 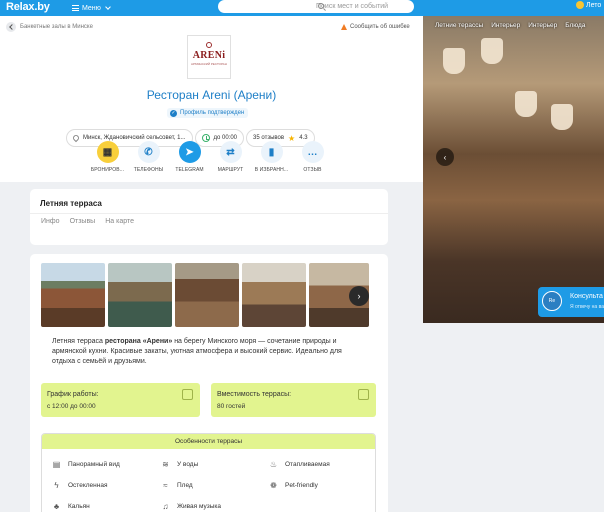 I want to click on feature-item: ≈ Плед, so click(x=176, y=485).